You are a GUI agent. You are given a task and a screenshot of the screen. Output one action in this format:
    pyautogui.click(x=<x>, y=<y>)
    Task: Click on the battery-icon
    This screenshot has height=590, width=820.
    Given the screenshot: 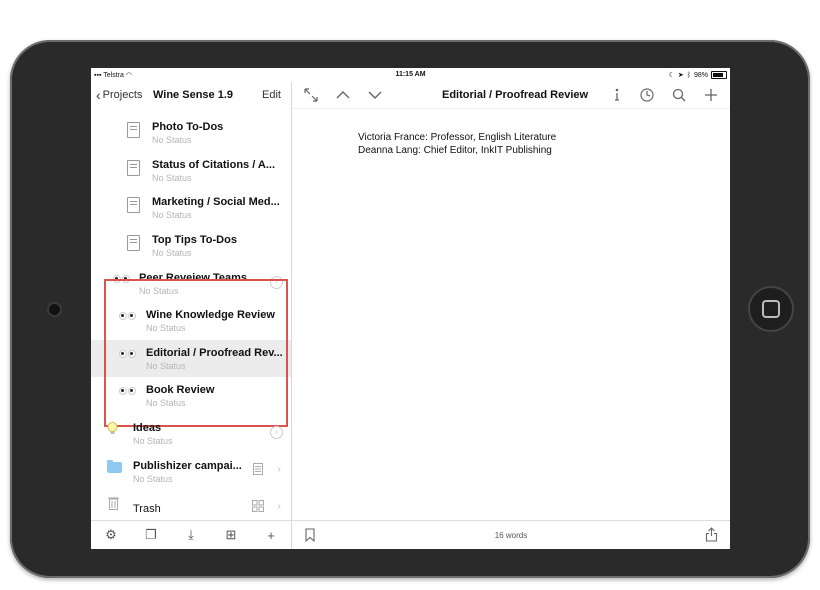 What is the action you would take?
    pyautogui.click(x=719, y=75)
    